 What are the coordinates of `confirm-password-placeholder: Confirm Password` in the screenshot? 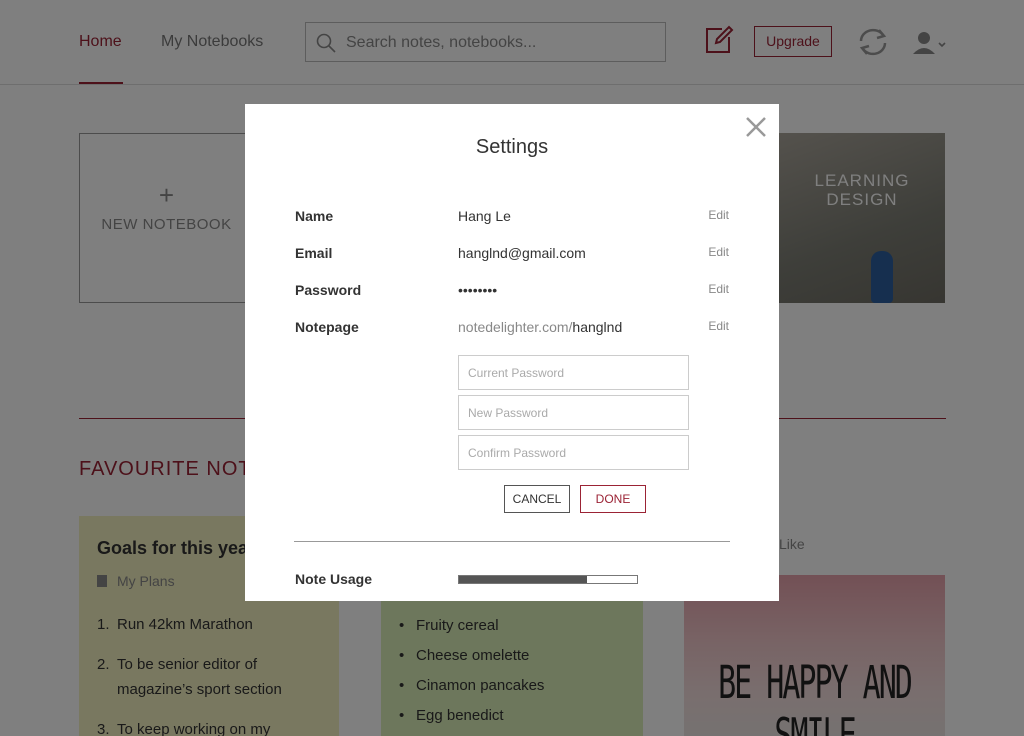 It's located at (517, 453).